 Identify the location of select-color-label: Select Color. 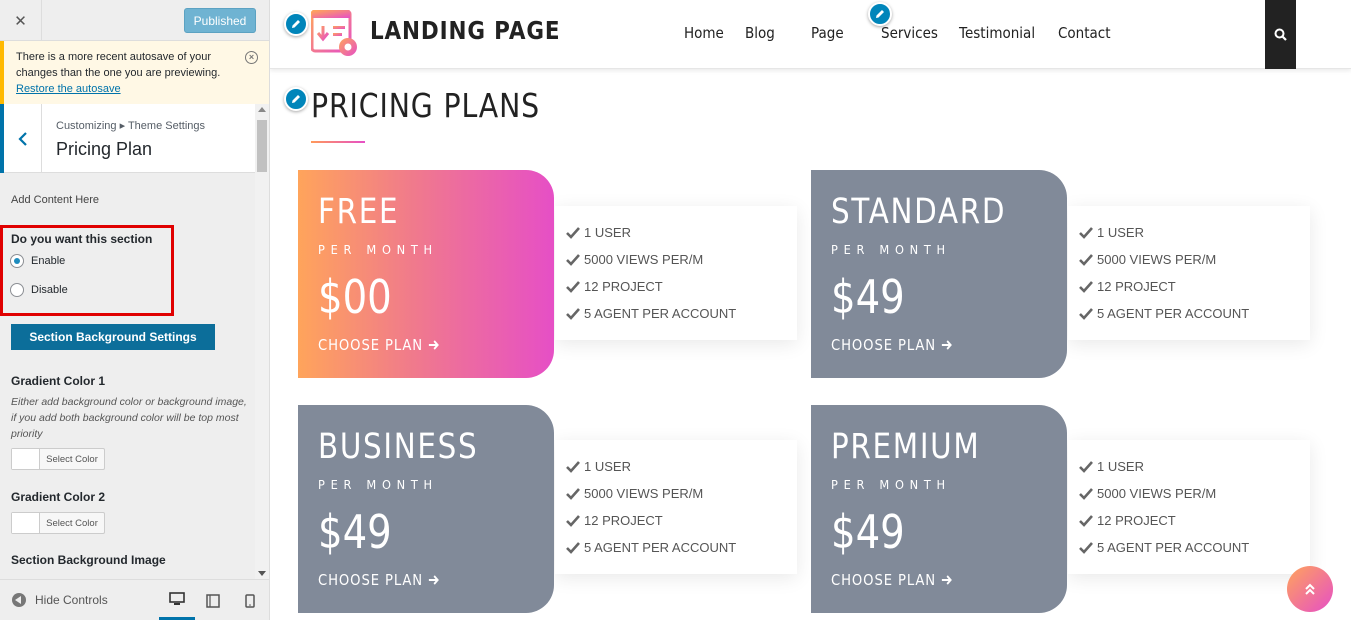
(72, 523).